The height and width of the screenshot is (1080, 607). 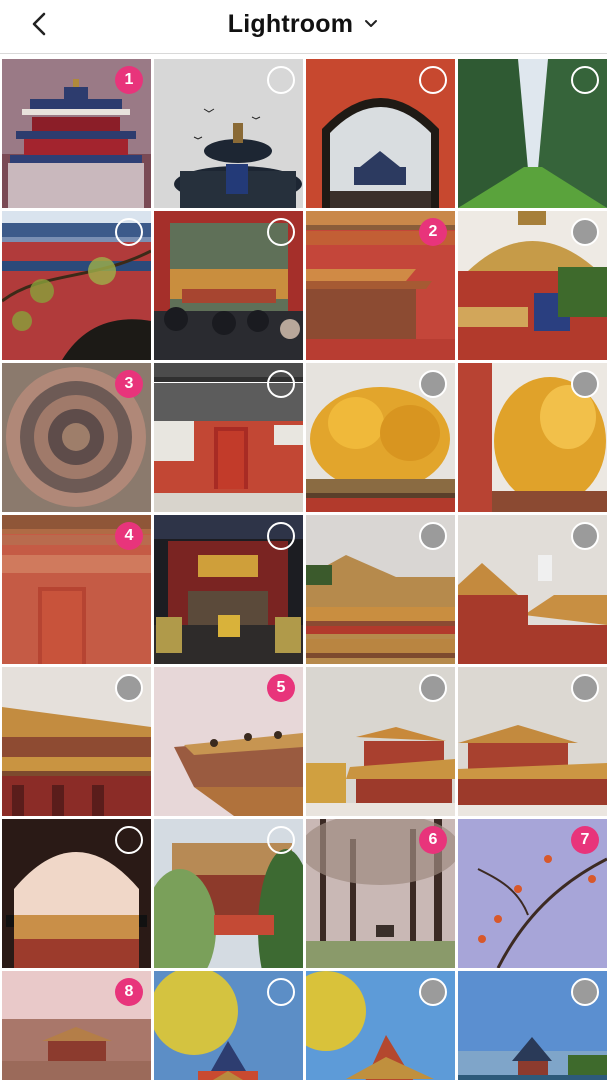 I want to click on top-bar: Lightroom, so click(x=303, y=27).